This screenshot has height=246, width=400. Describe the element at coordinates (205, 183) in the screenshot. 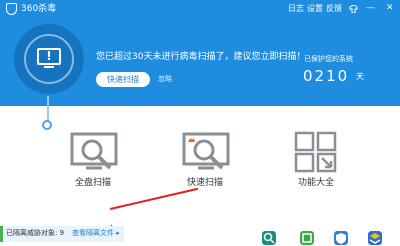

I see `quick-scan-label: 快速扫描` at that location.